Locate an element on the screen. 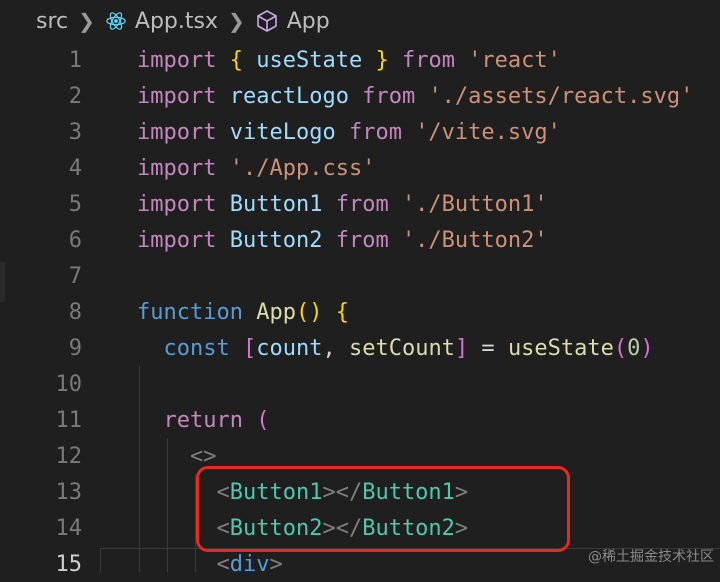  breadcrumb-folder-label: src is located at coordinates (52, 21).